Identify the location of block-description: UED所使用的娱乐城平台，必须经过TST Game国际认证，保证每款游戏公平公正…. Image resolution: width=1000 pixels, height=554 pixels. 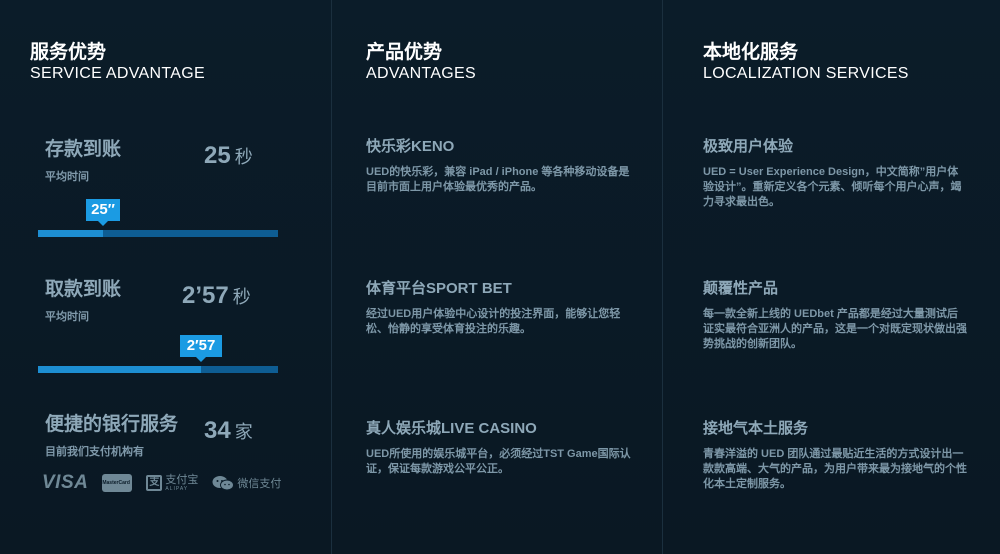
(498, 461).